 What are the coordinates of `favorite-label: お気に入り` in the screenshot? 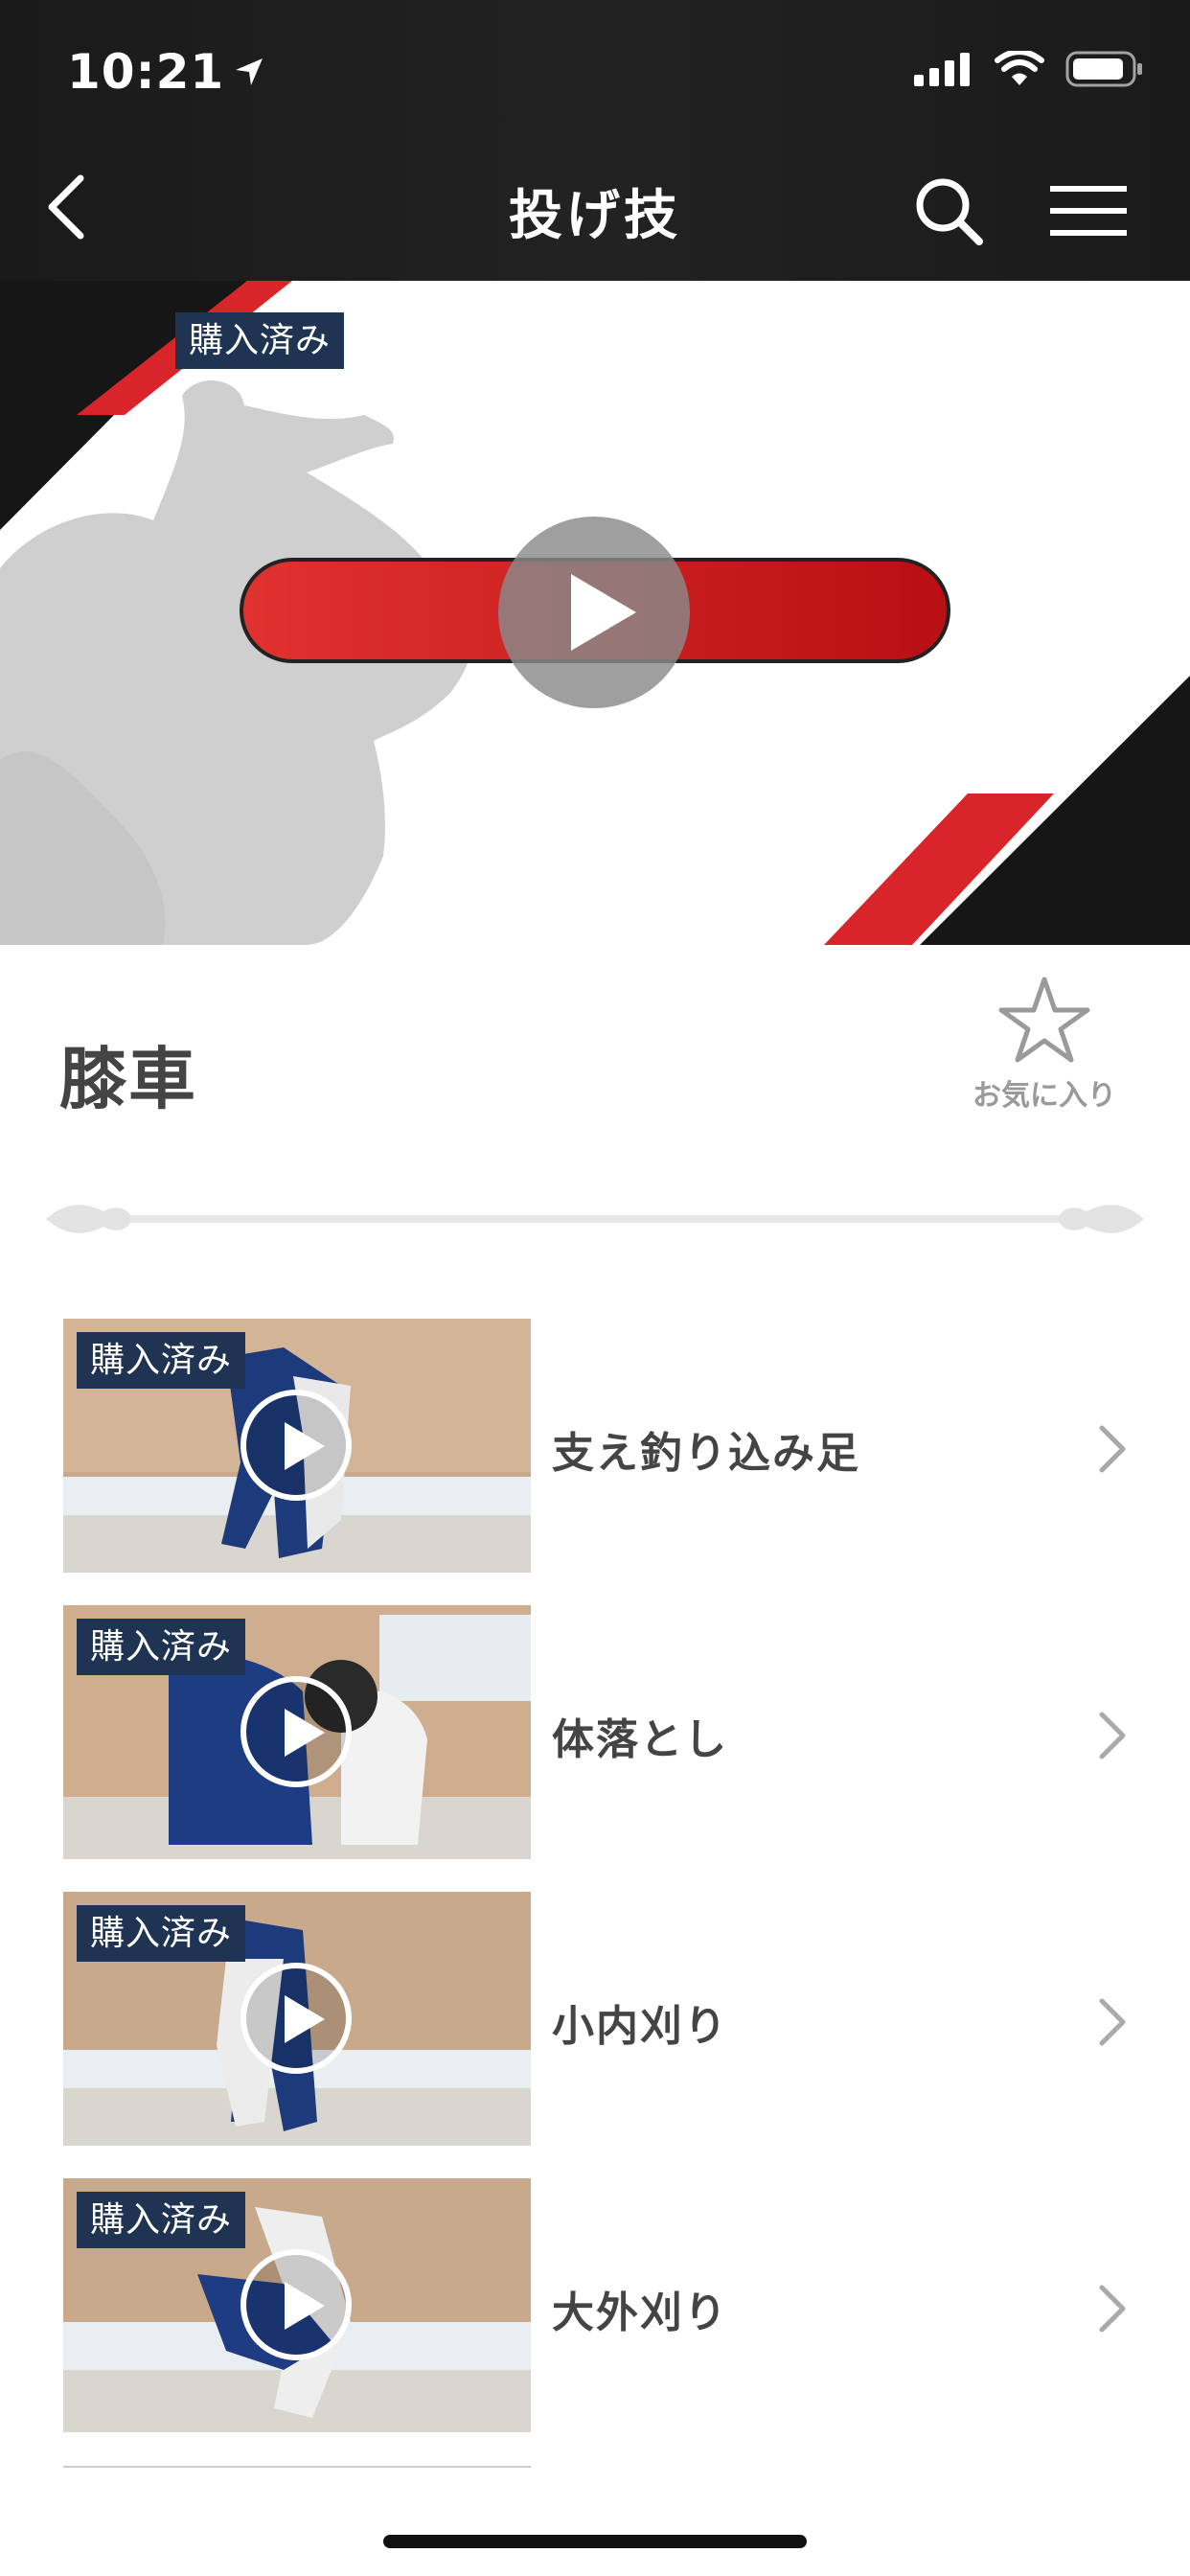 It's located at (1044, 1096).